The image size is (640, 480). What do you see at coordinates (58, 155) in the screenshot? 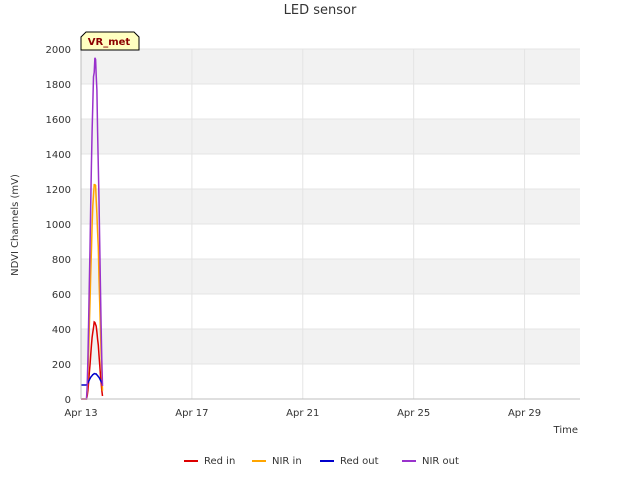
I see `y-tick-label: 1400` at bounding box center [58, 155].